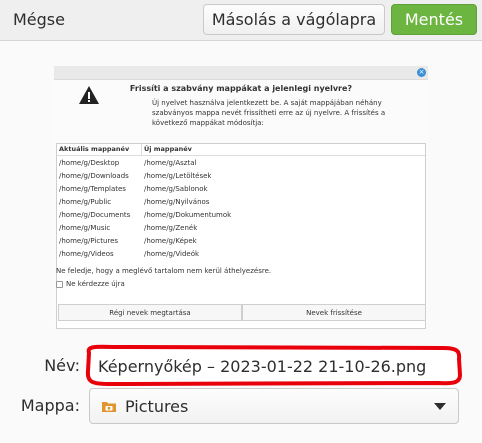  I want to click on new-folder-cell: /home/g/Asztal, so click(170, 163).